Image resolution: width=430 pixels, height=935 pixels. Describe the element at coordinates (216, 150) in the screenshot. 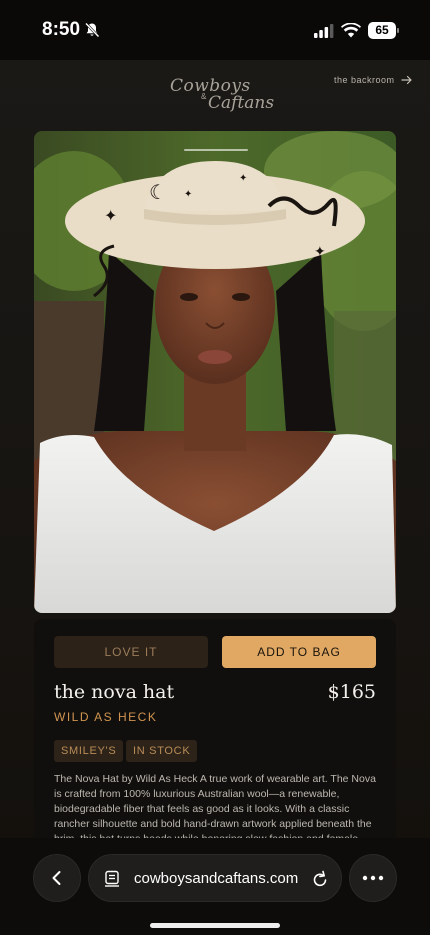

I see `image-drag-handle` at that location.